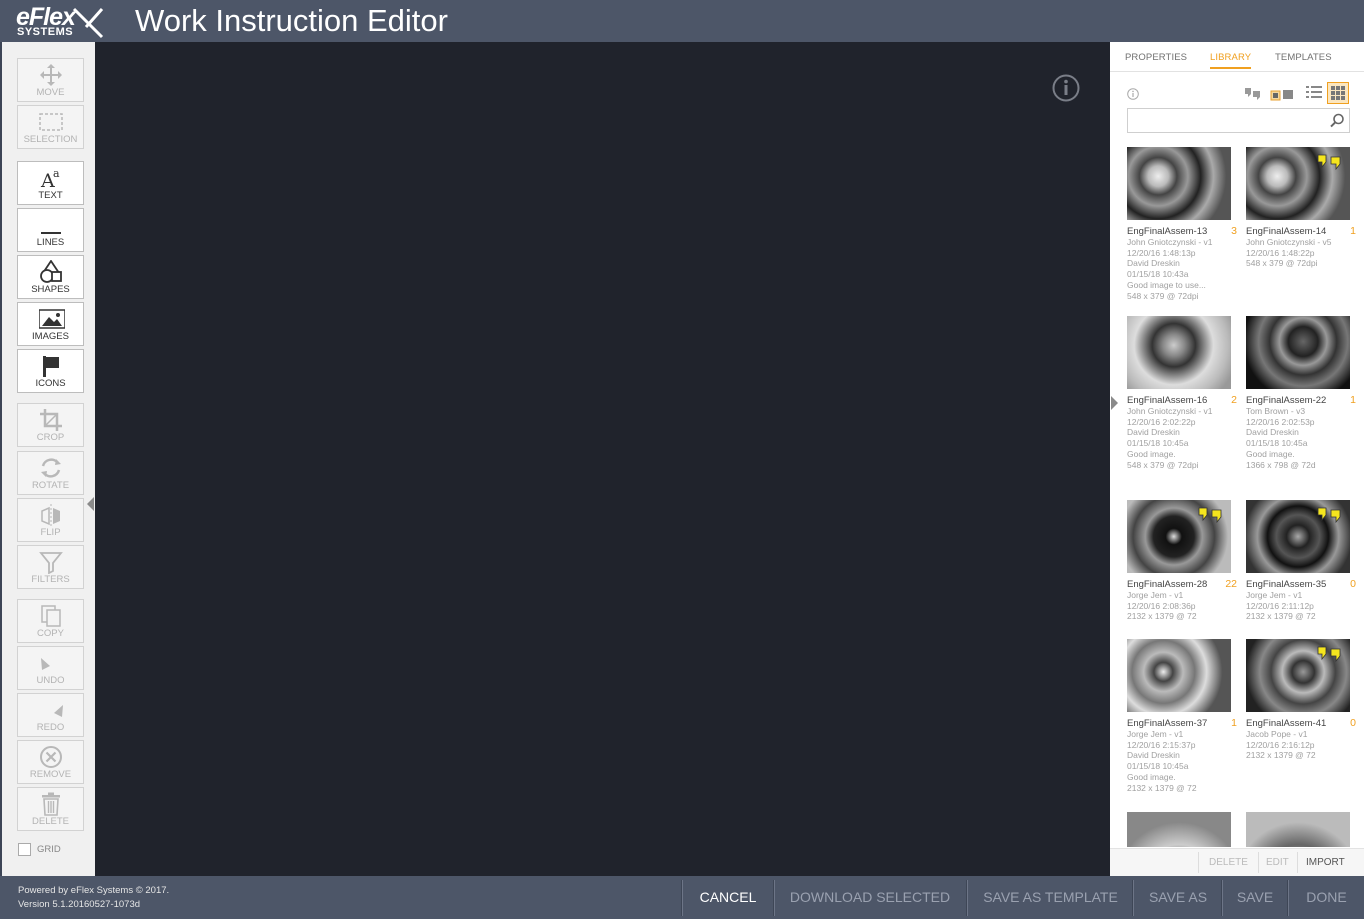 The width and height of the screenshot is (1364, 919). I want to click on tool-label: IMAGES, so click(50, 336).